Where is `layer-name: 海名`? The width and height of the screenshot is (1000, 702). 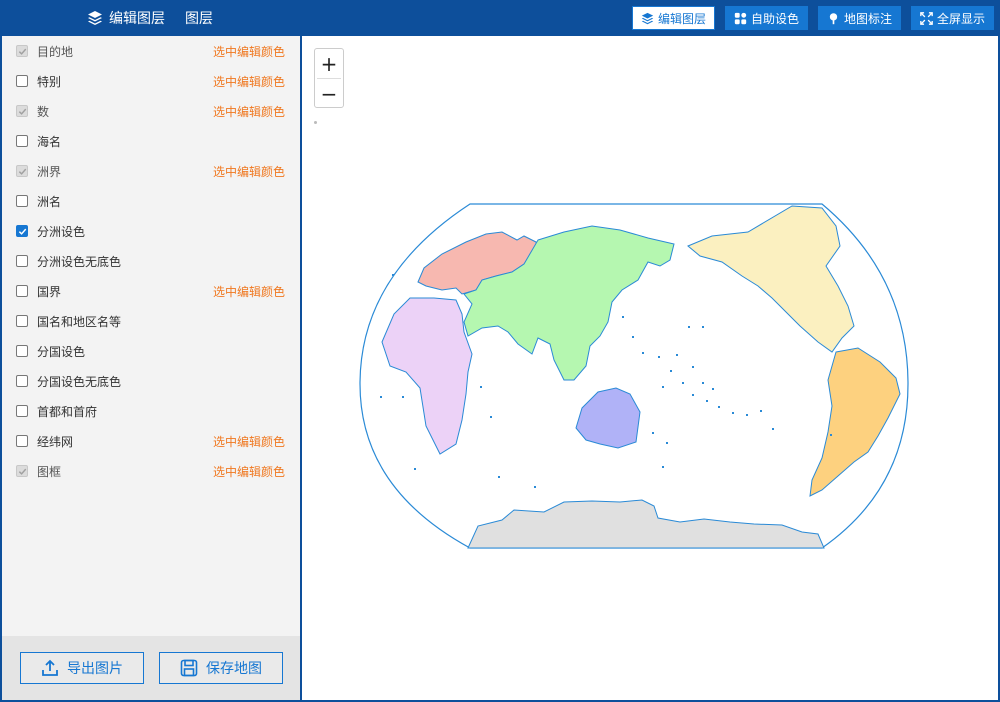 layer-name: 海名 is located at coordinates (49, 141).